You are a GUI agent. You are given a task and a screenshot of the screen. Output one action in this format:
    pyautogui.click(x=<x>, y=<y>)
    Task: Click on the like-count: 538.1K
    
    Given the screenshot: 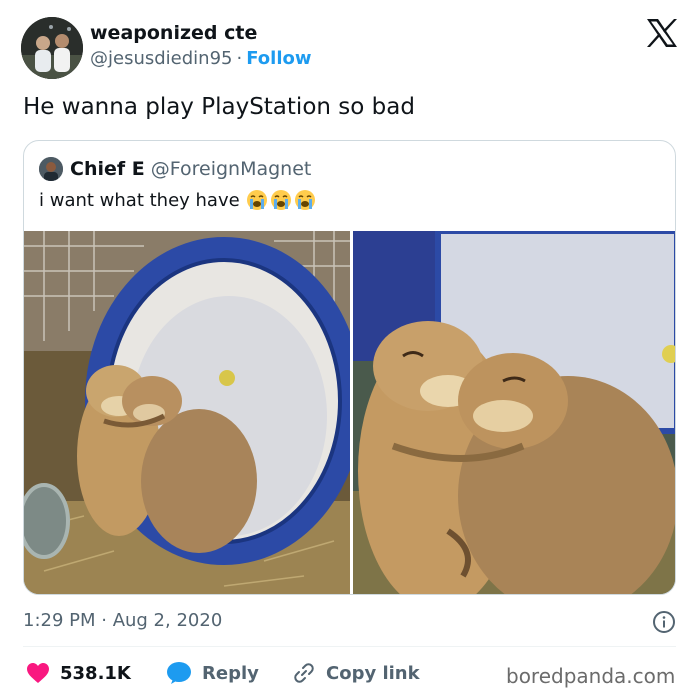 What is the action you would take?
    pyautogui.click(x=95, y=673)
    